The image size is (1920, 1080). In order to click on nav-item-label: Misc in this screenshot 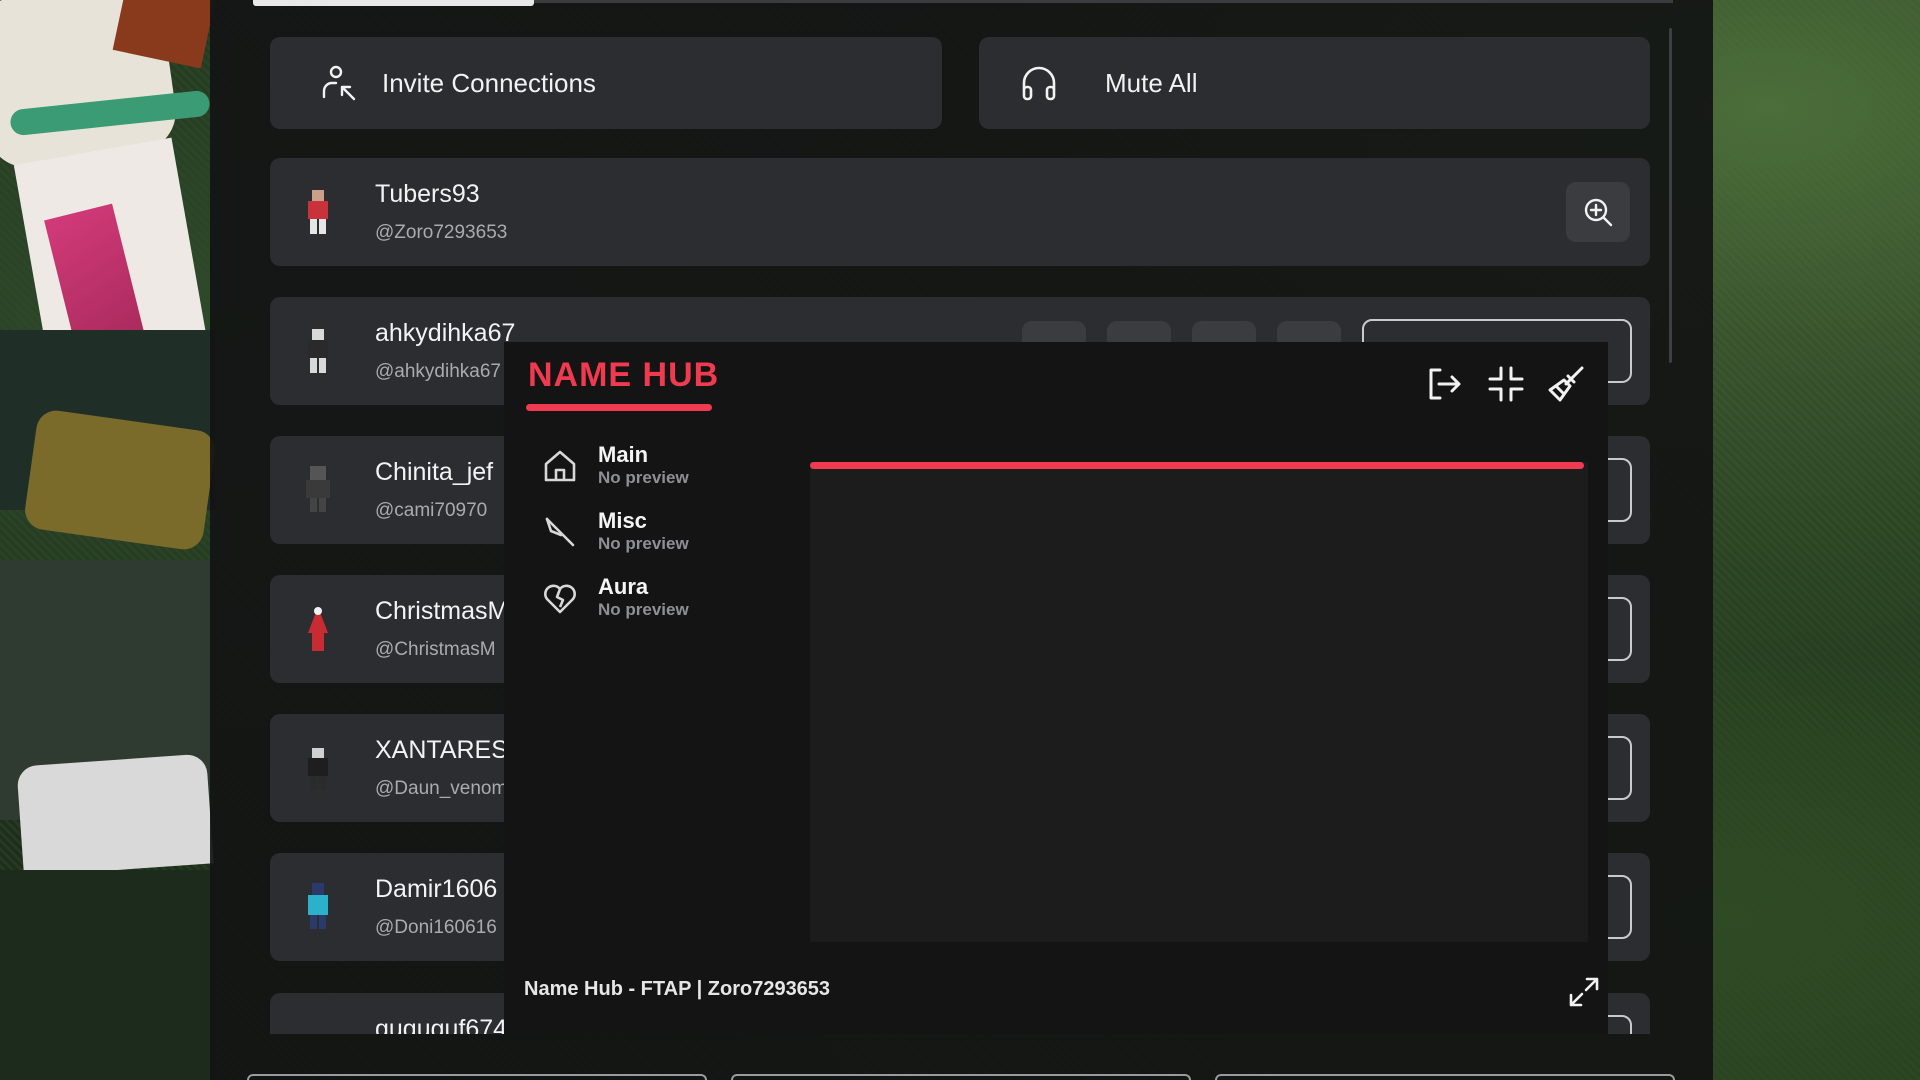, I will do `click(622, 520)`.